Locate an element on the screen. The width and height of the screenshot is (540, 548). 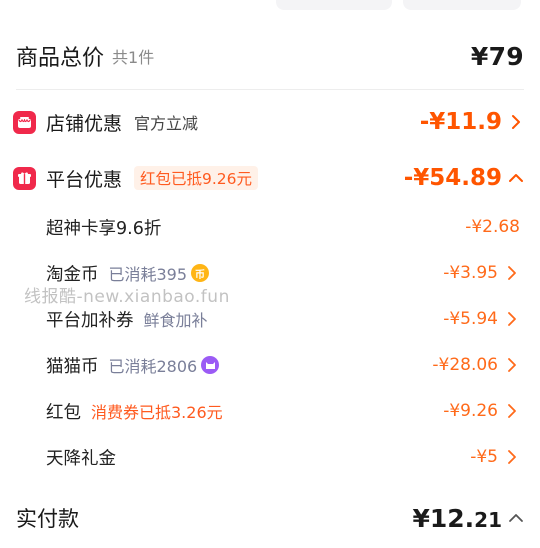
sub-item-title: 猫猫币 is located at coordinates (72, 366).